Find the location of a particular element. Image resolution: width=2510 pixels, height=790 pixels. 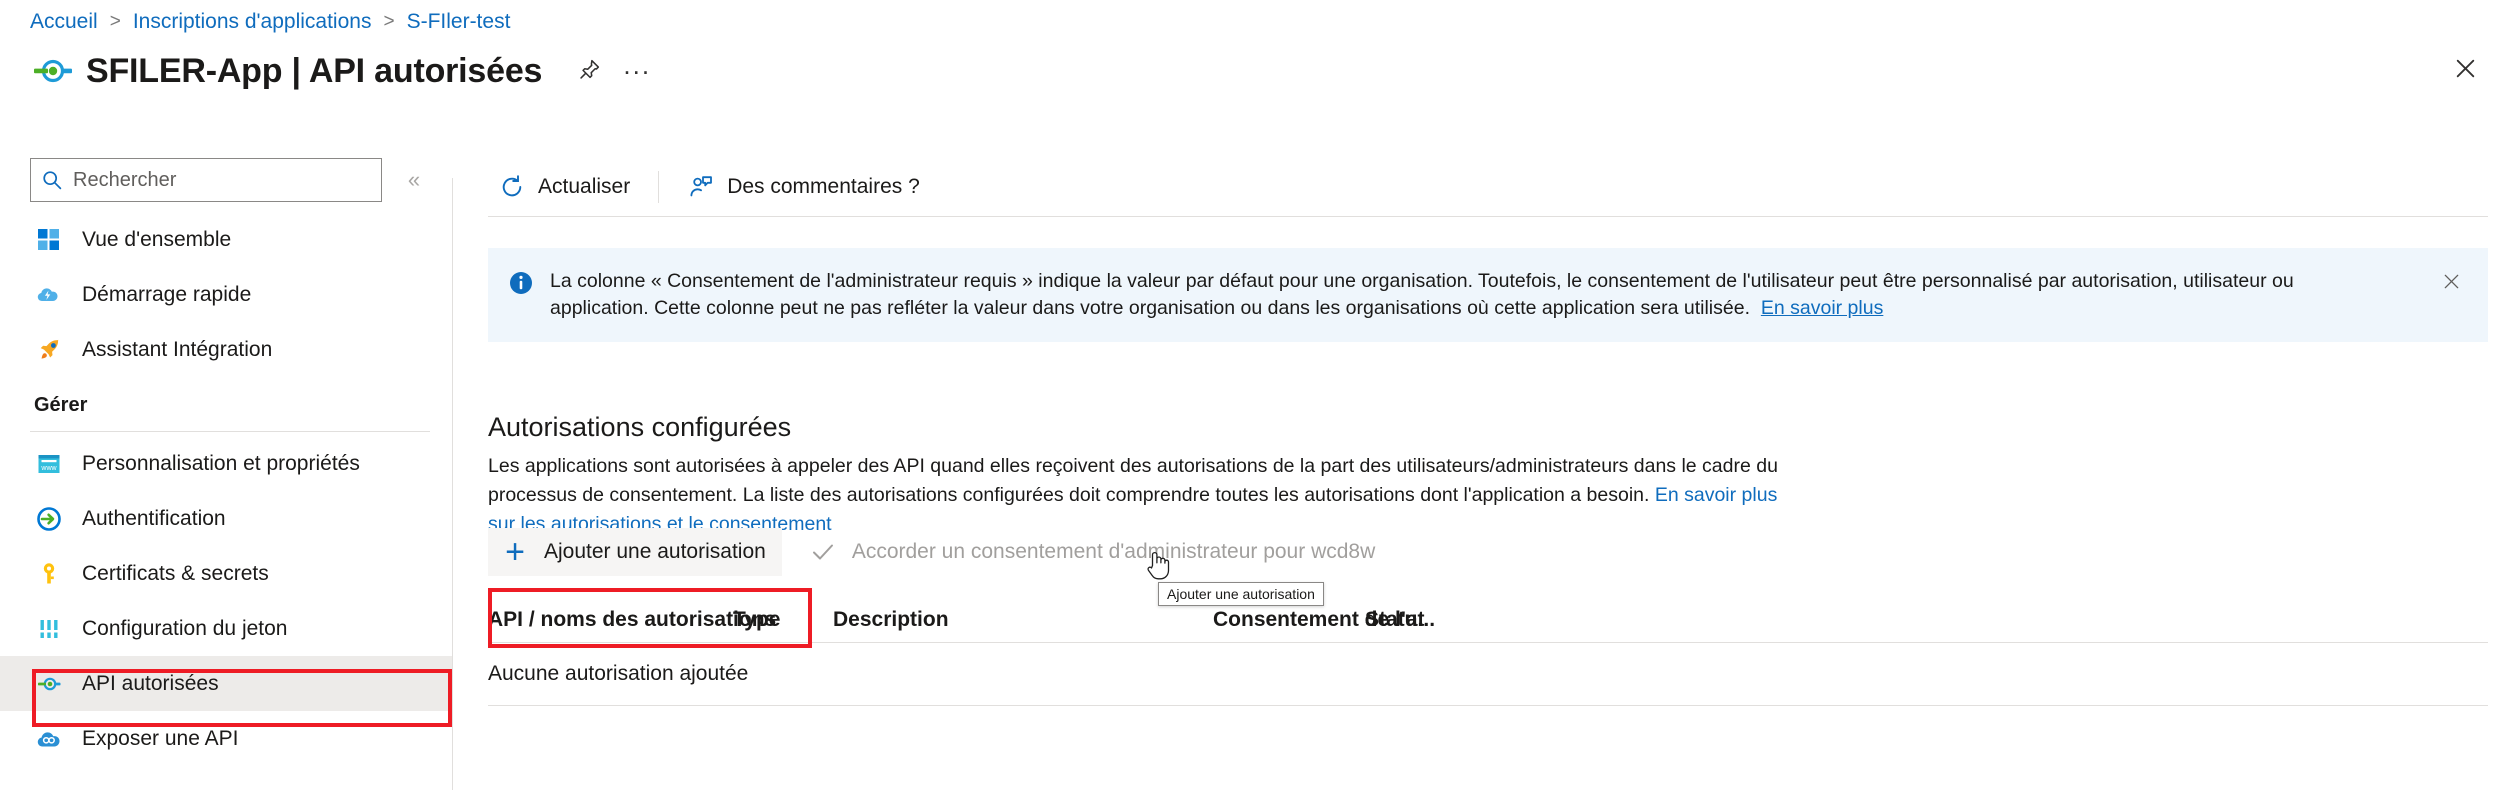

breadcrumb-item-current: S-FIler-test is located at coordinates (459, 22).